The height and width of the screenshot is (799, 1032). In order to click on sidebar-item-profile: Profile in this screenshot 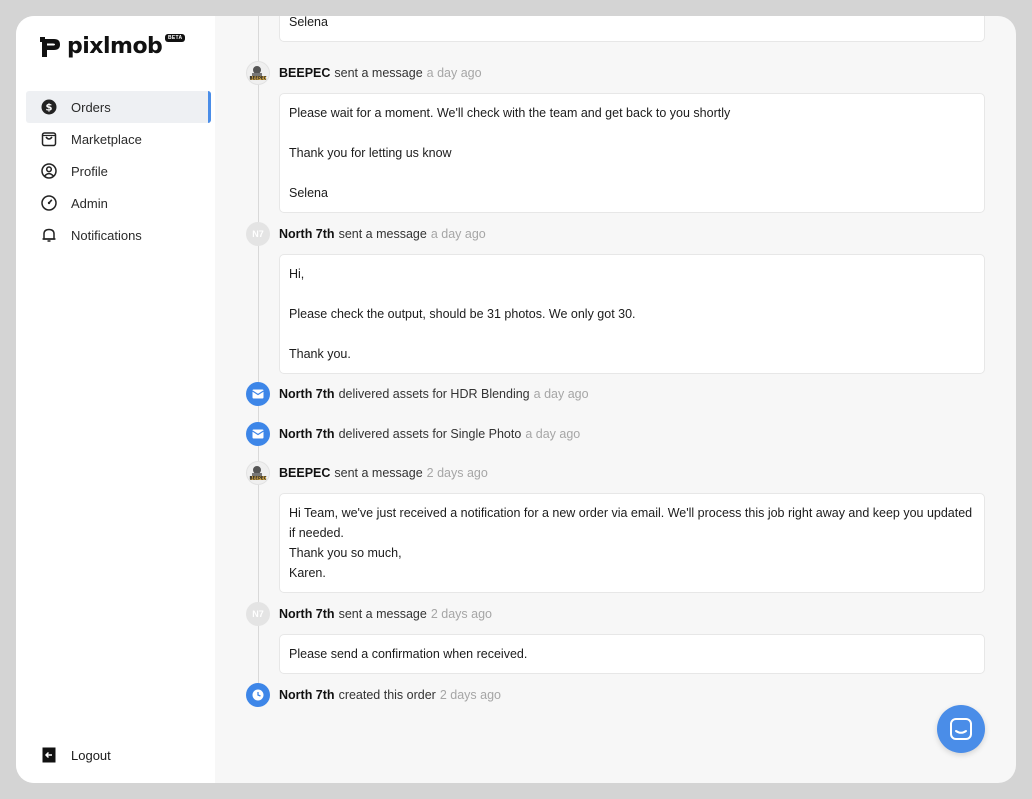, I will do `click(118, 171)`.